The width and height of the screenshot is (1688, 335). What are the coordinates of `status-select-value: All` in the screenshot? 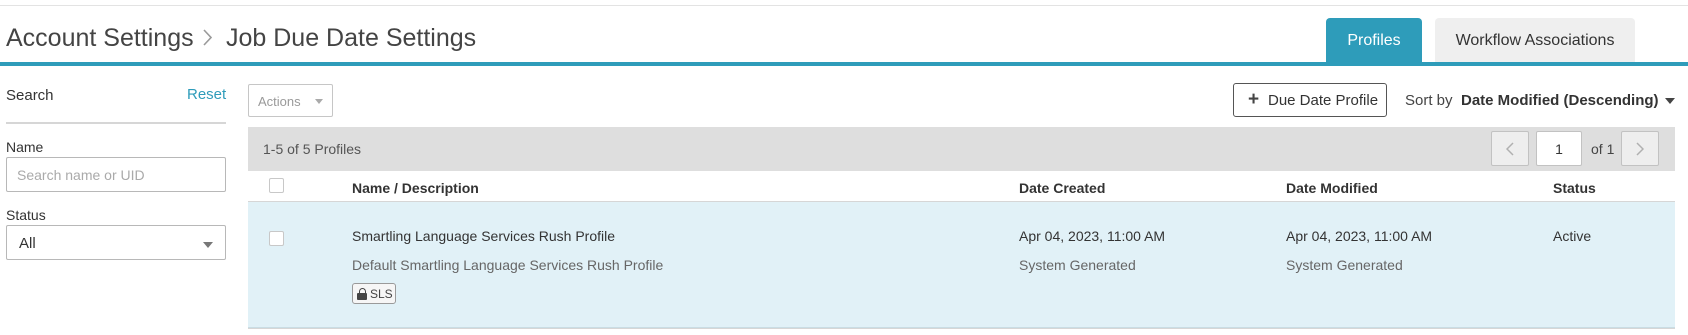 It's located at (27, 243).